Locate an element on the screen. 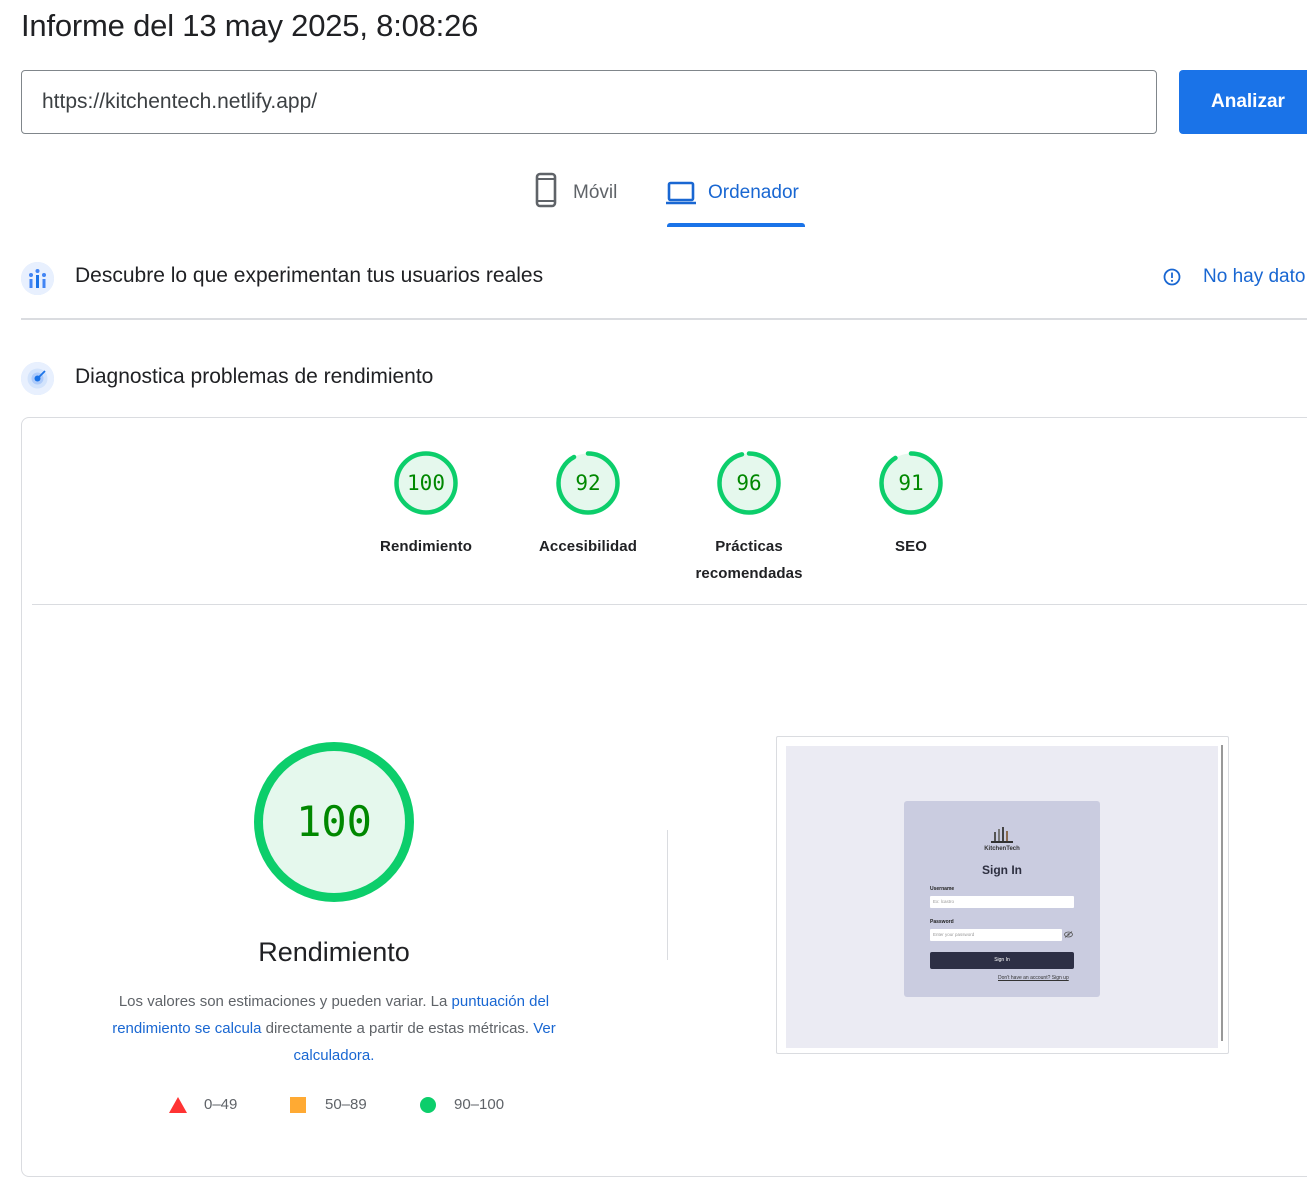 The width and height of the screenshot is (1307, 1177). no-data-link: No hay dato is located at coordinates (1234, 277).